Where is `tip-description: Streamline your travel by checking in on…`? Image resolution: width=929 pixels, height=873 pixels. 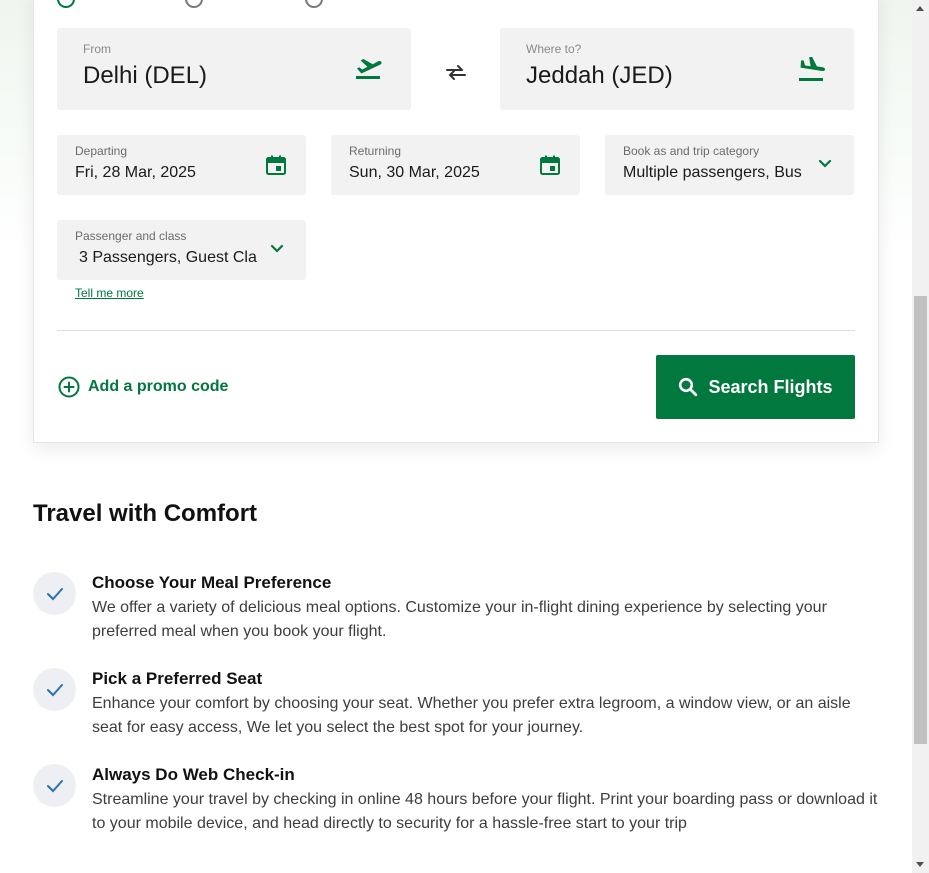 tip-description: Streamline your travel by checking in on… is located at coordinates (485, 811).